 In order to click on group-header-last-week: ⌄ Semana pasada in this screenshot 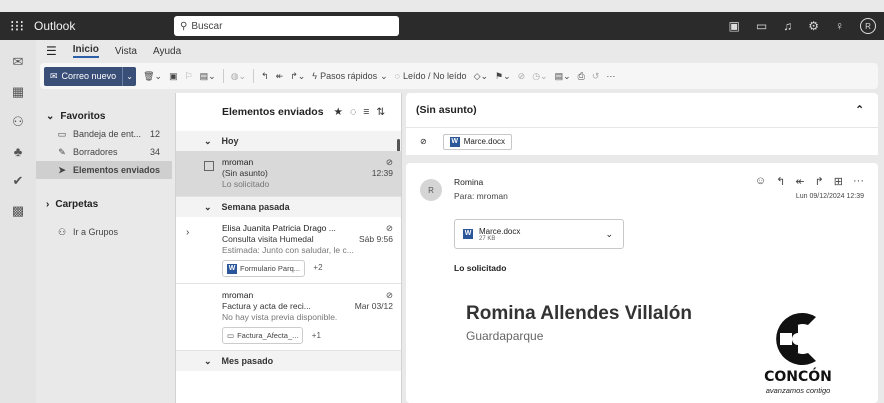, I will do `click(288, 207)`.